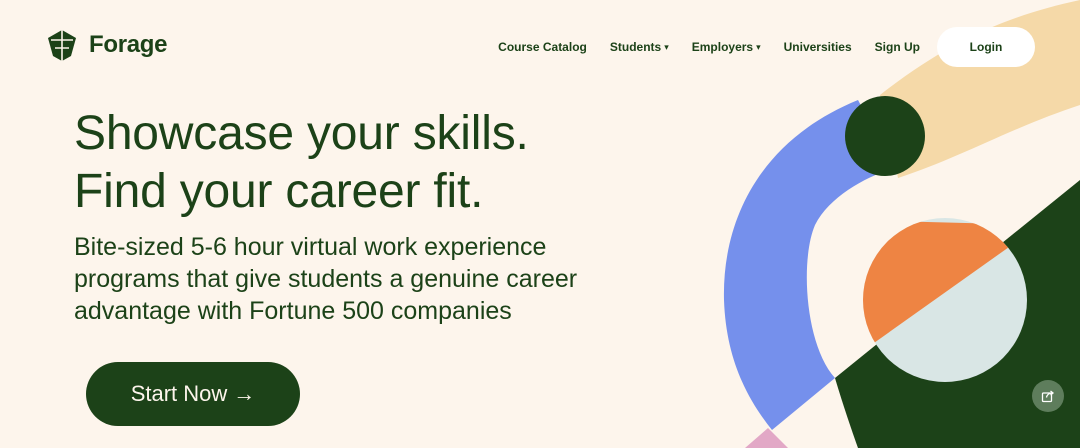 Image resolution: width=1080 pixels, height=448 pixels. Describe the element at coordinates (722, 47) in the screenshot. I see `nav-employers-label: Employers` at that location.